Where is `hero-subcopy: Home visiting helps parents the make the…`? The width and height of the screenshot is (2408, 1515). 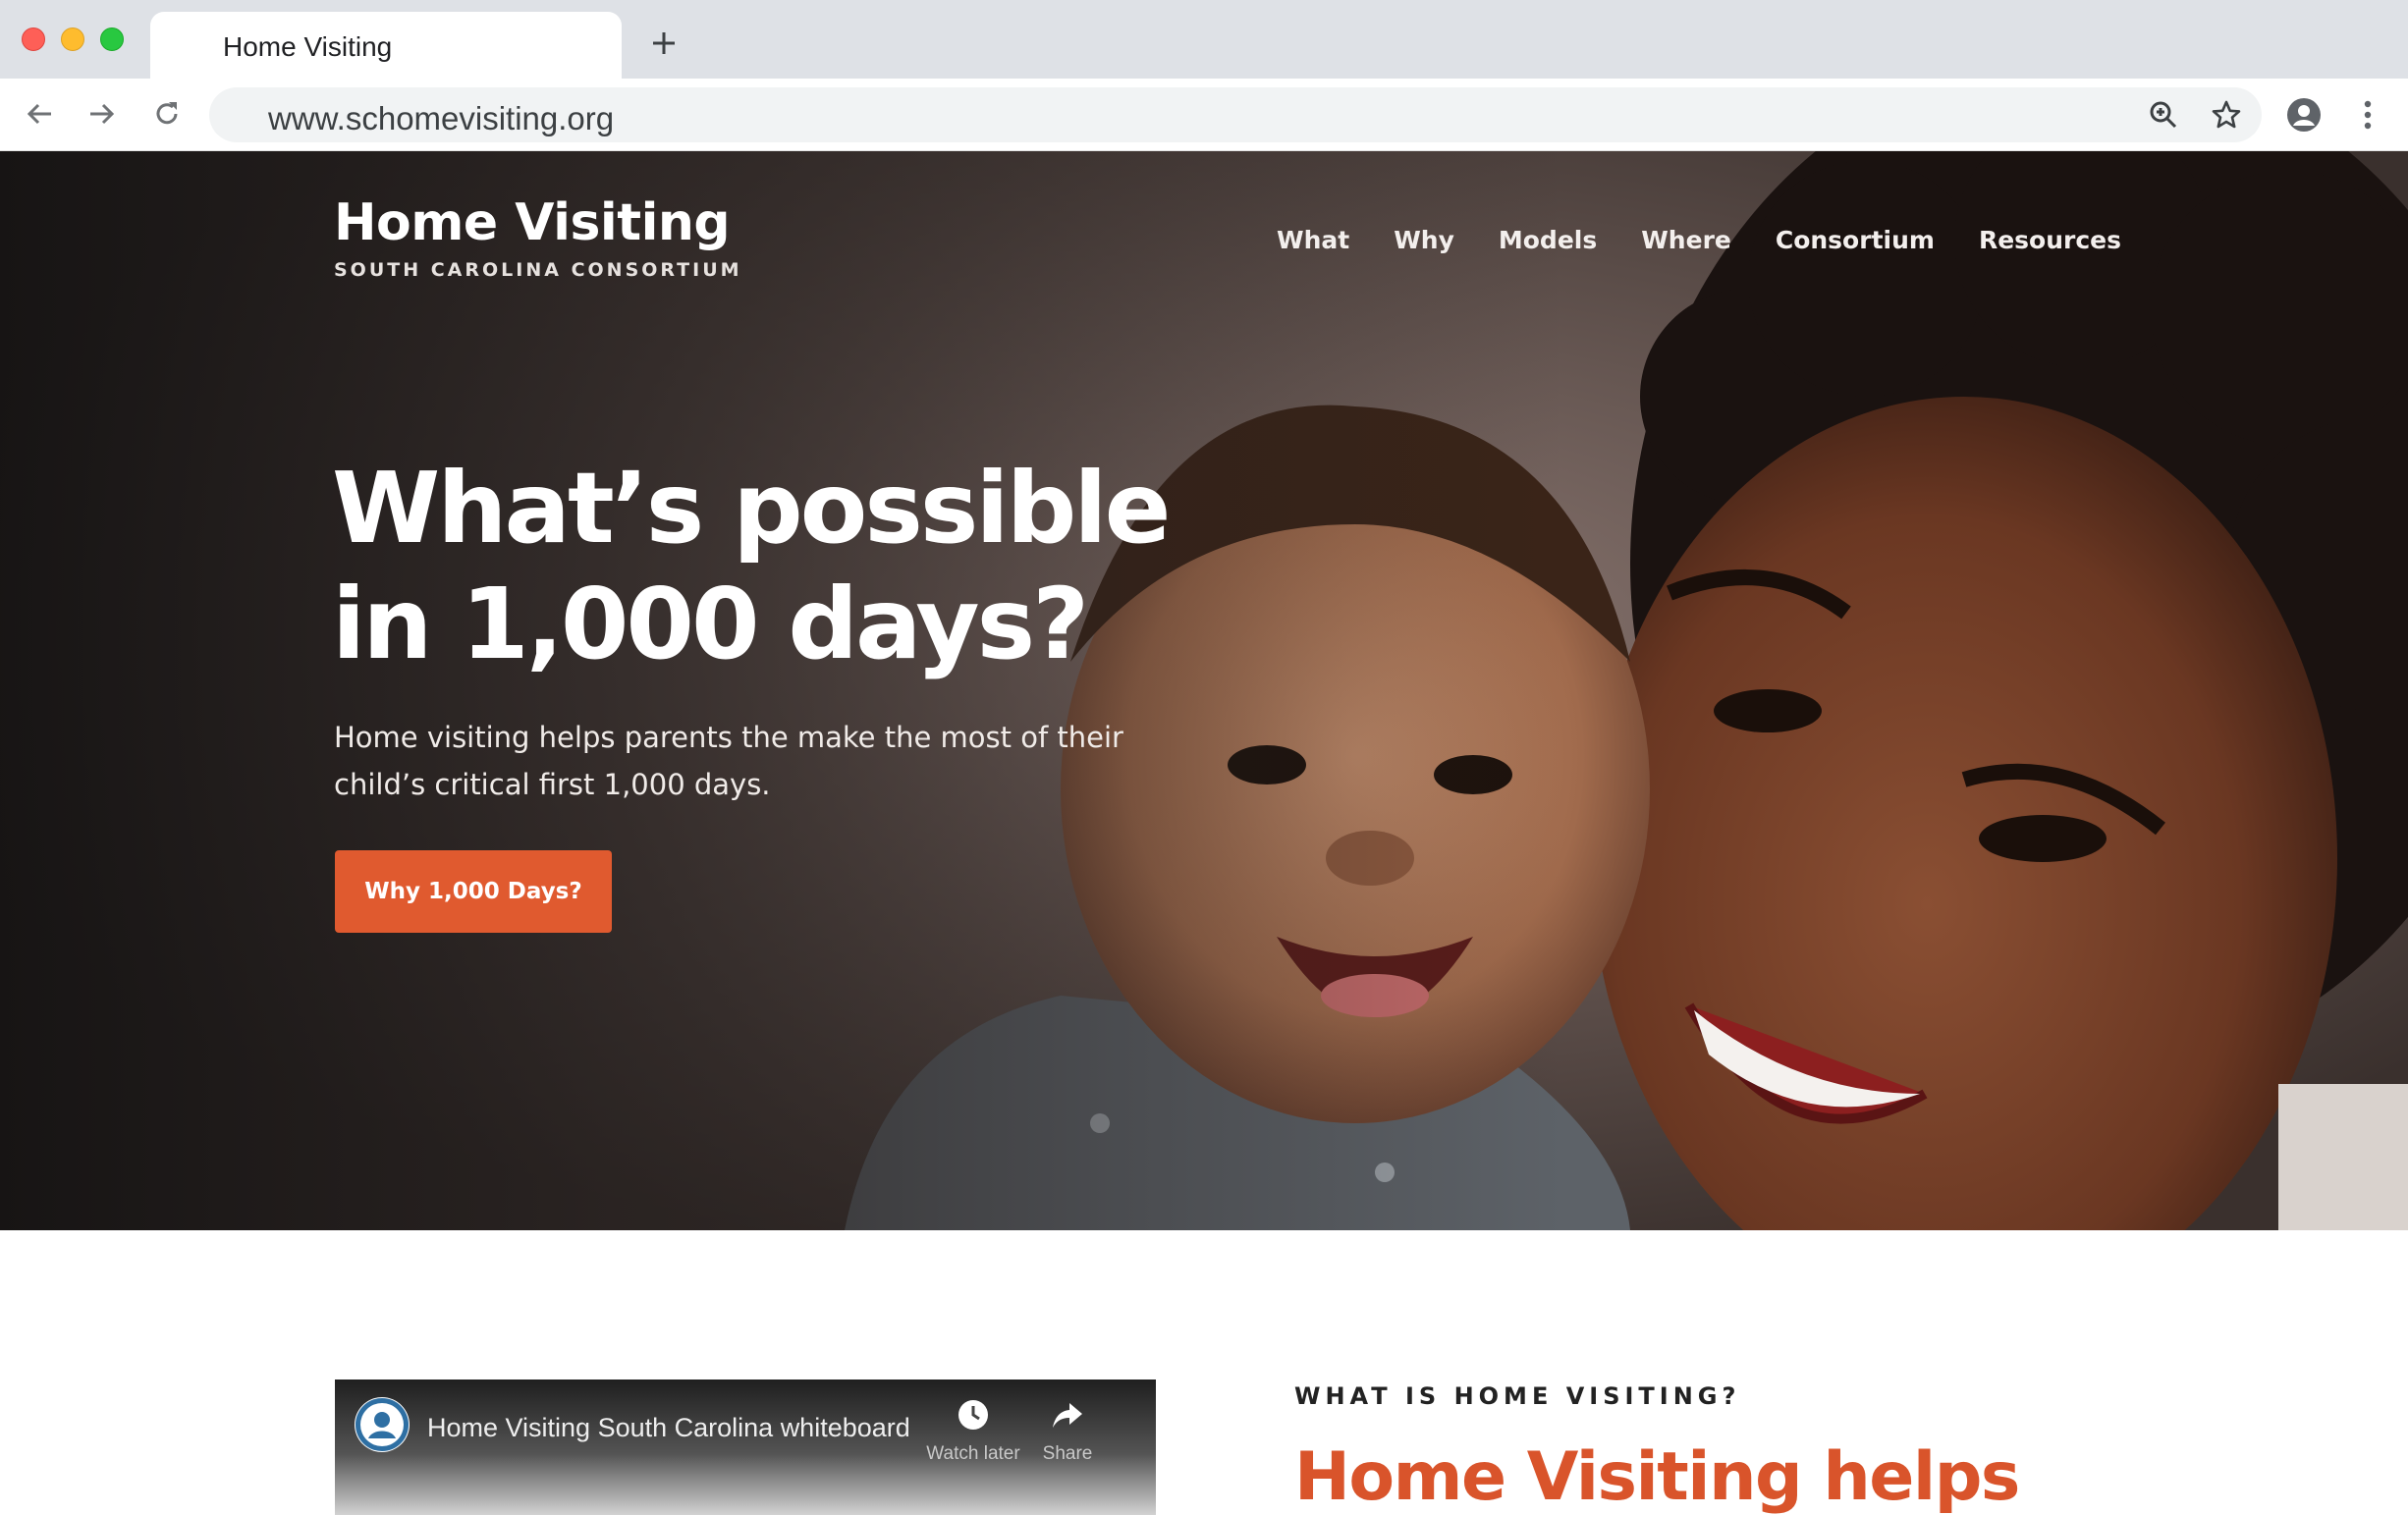
hero-subcopy: Home visiting helps parents the make the… is located at coordinates (729, 761).